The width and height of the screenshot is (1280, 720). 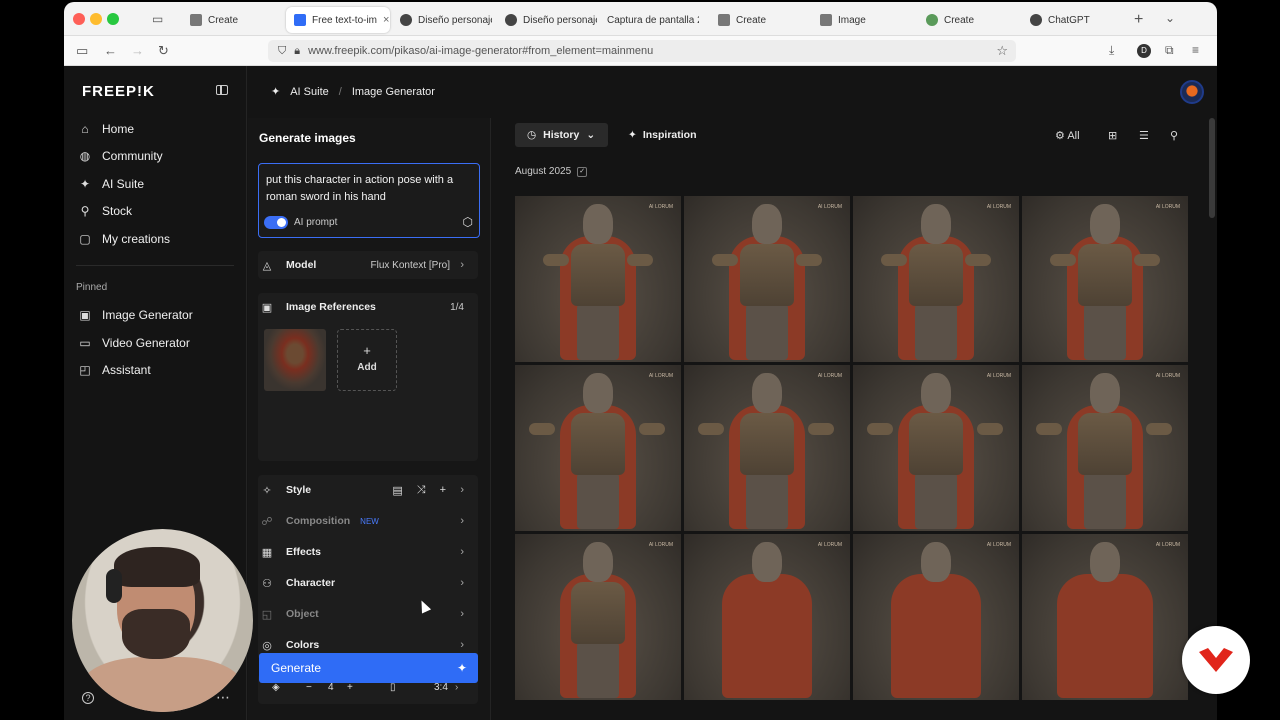 What do you see at coordinates (368, 265) in the screenshot?
I see `model-selector: ◬ Model Flux Kontext [Pro] ›` at bounding box center [368, 265].